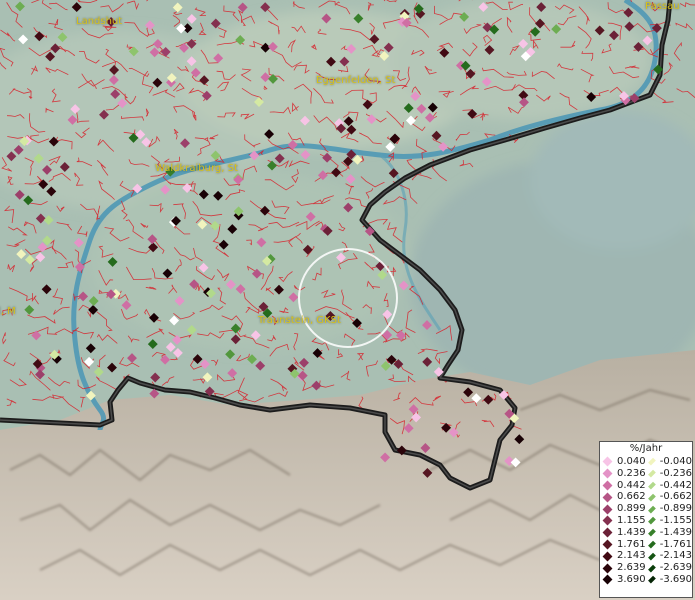 Image resolution: width=695 pixels, height=600 pixels. I want to click on legend-entry-negative: -0.662, so click(669, 497).